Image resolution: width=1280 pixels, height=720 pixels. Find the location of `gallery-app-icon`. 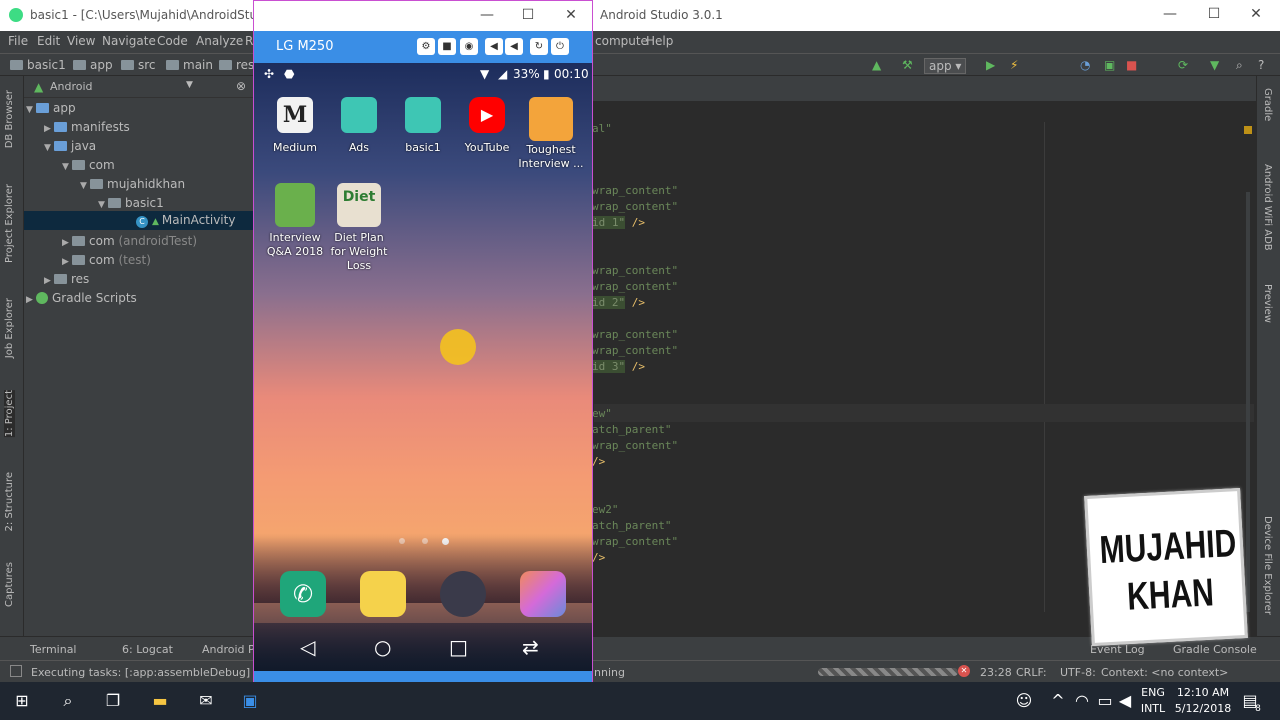

gallery-app-icon is located at coordinates (543, 594).